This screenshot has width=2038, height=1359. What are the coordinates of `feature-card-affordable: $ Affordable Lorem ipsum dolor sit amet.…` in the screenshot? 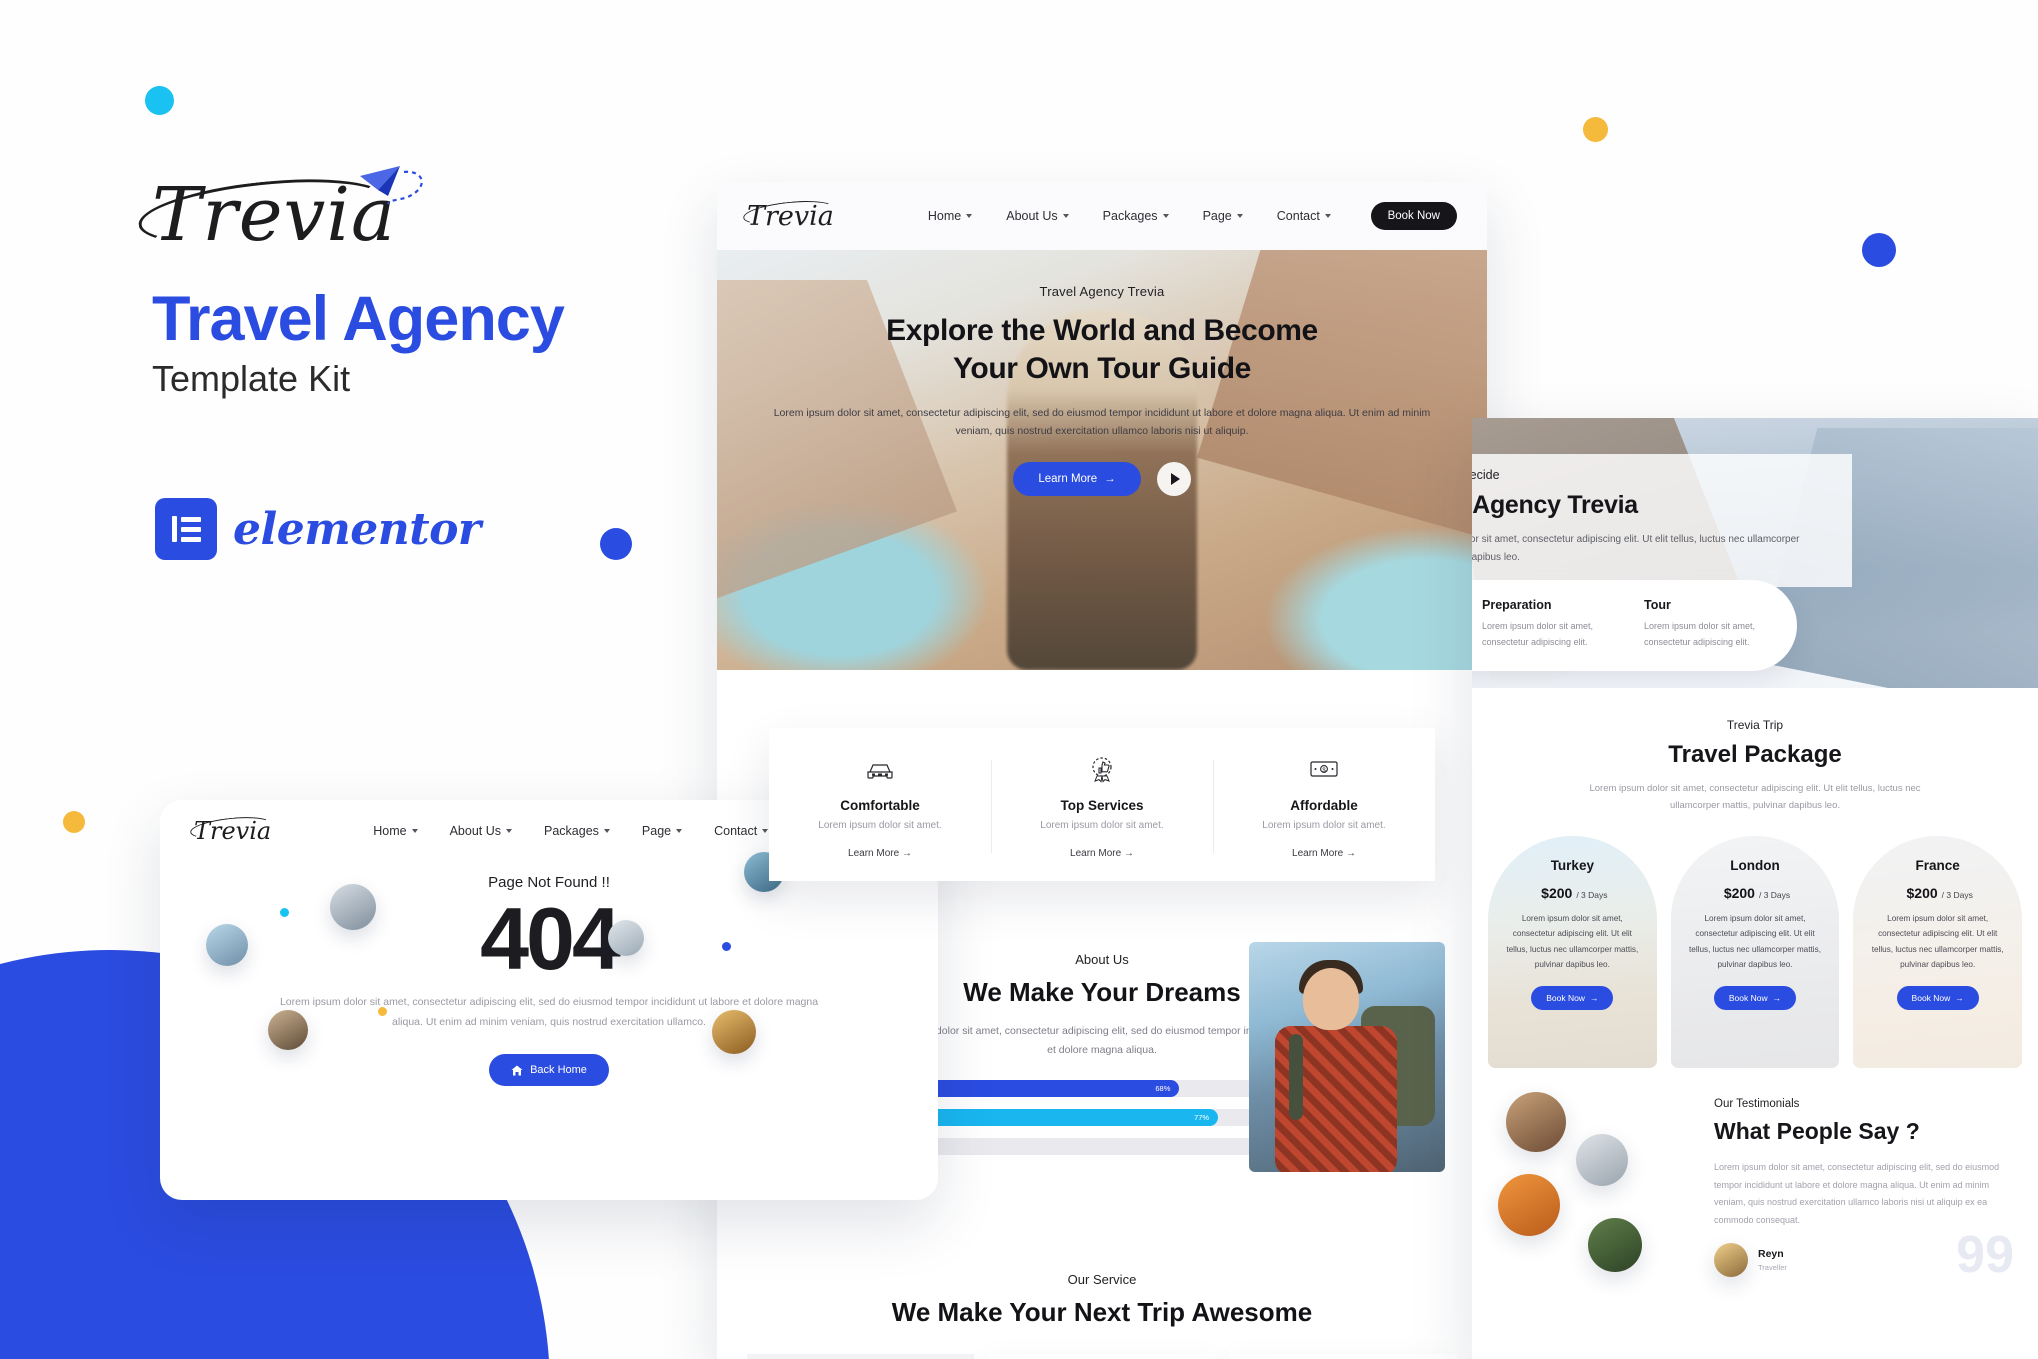 It's located at (1324, 806).